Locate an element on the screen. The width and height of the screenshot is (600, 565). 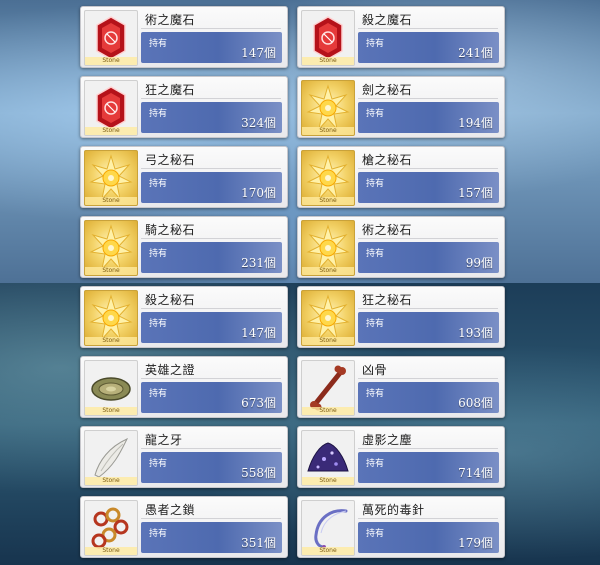
item-name: 弓之秘石 is located at coordinates (170, 160).